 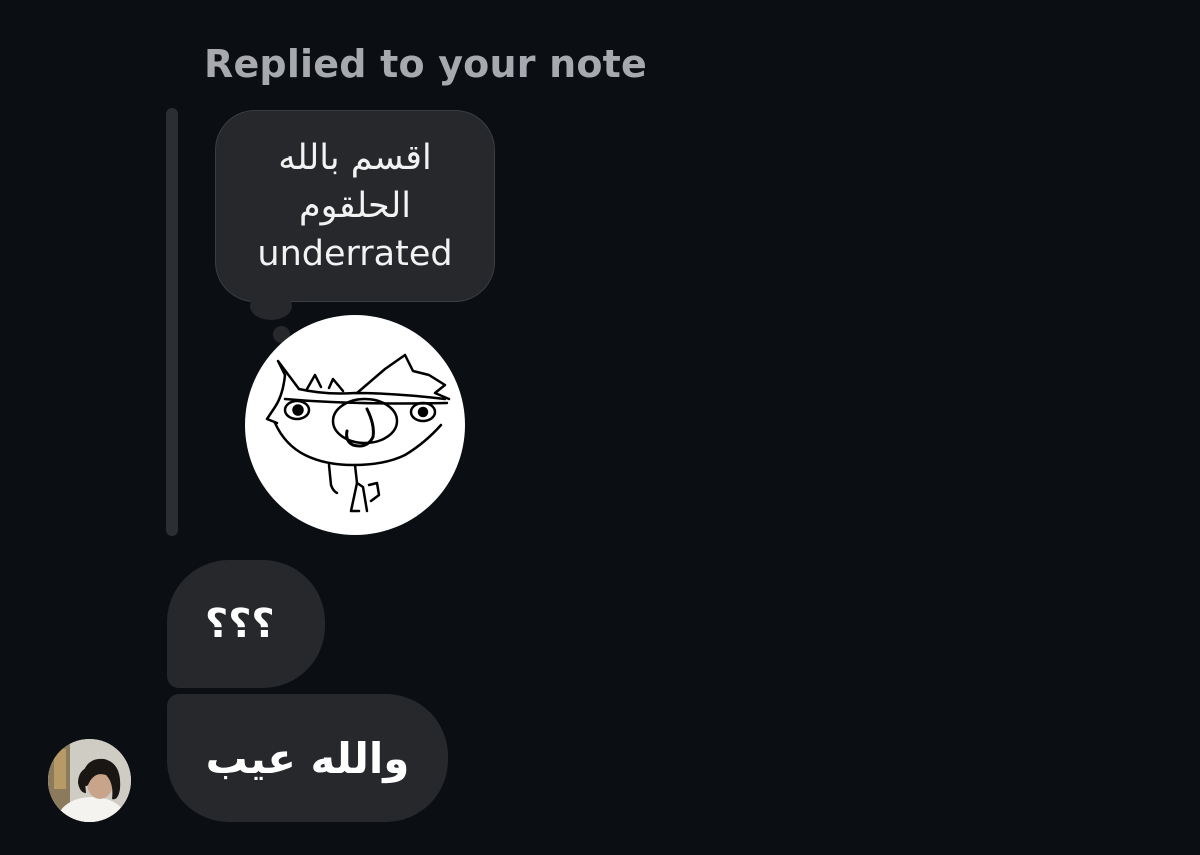 I want to click on sender-avatar, so click(x=89, y=780).